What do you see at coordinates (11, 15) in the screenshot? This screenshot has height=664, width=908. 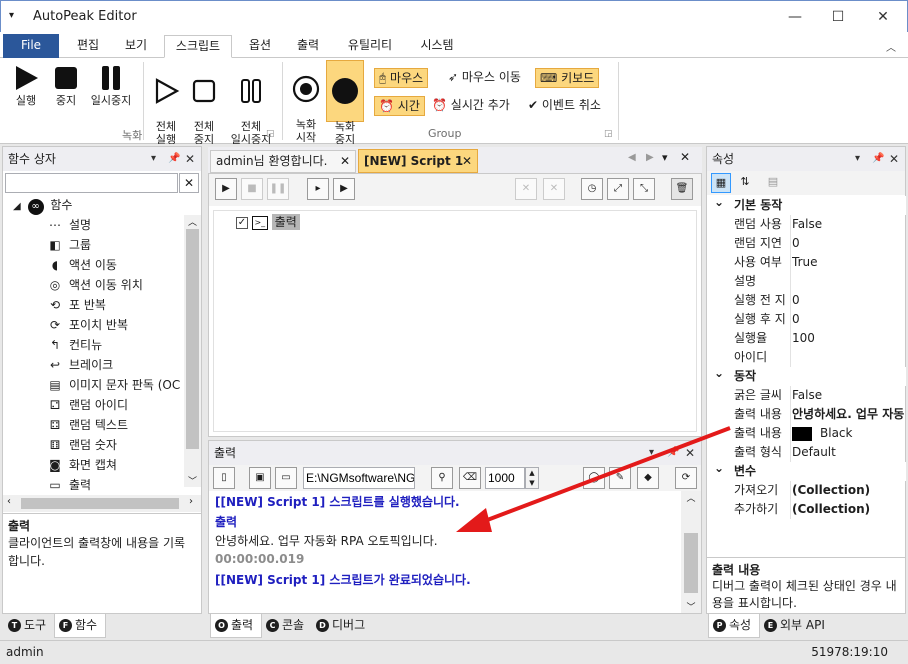 I see `system-menu-icon: ▾` at bounding box center [11, 15].